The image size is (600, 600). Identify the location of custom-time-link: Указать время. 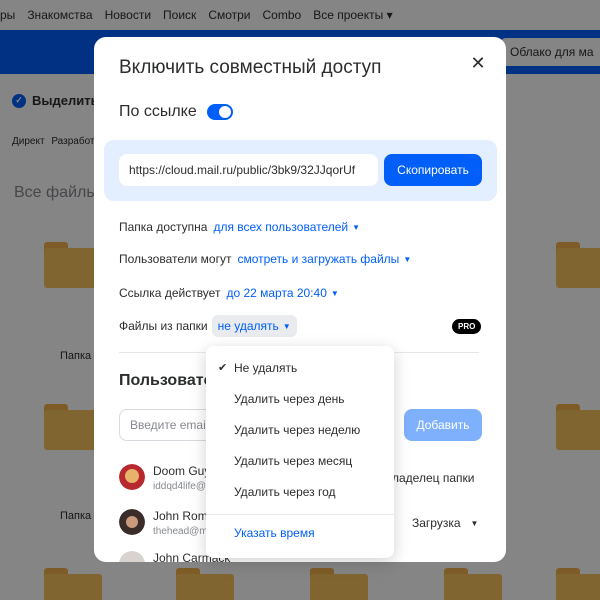
(274, 533).